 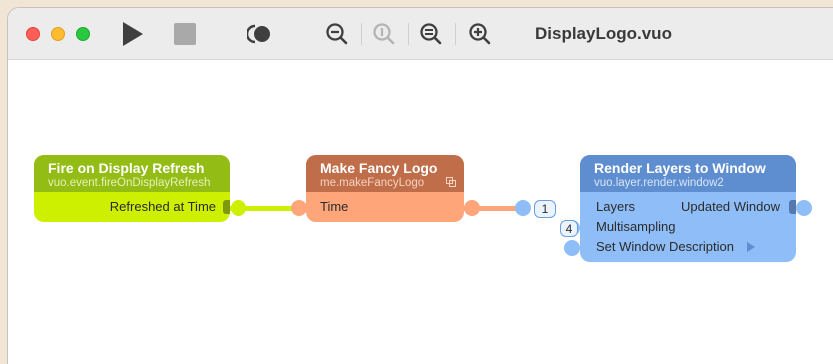 What do you see at coordinates (680, 168) in the screenshot?
I see `node-title: Render Layers to Window` at bounding box center [680, 168].